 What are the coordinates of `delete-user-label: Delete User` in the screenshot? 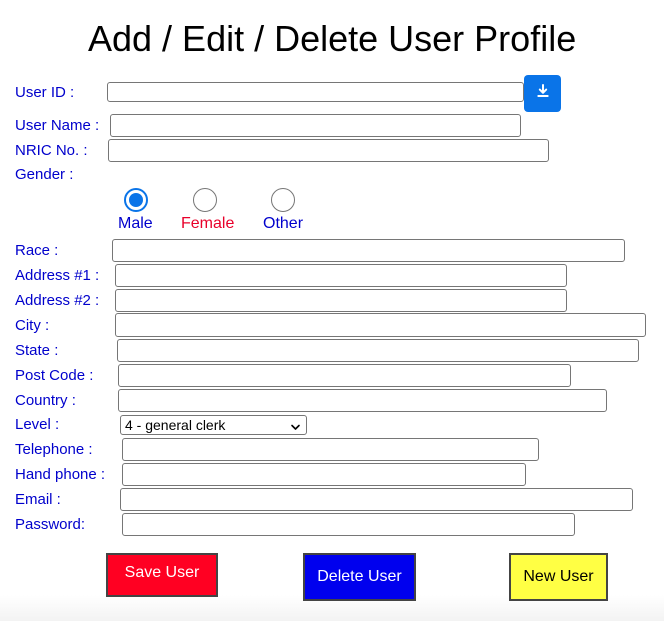 It's located at (359, 576).